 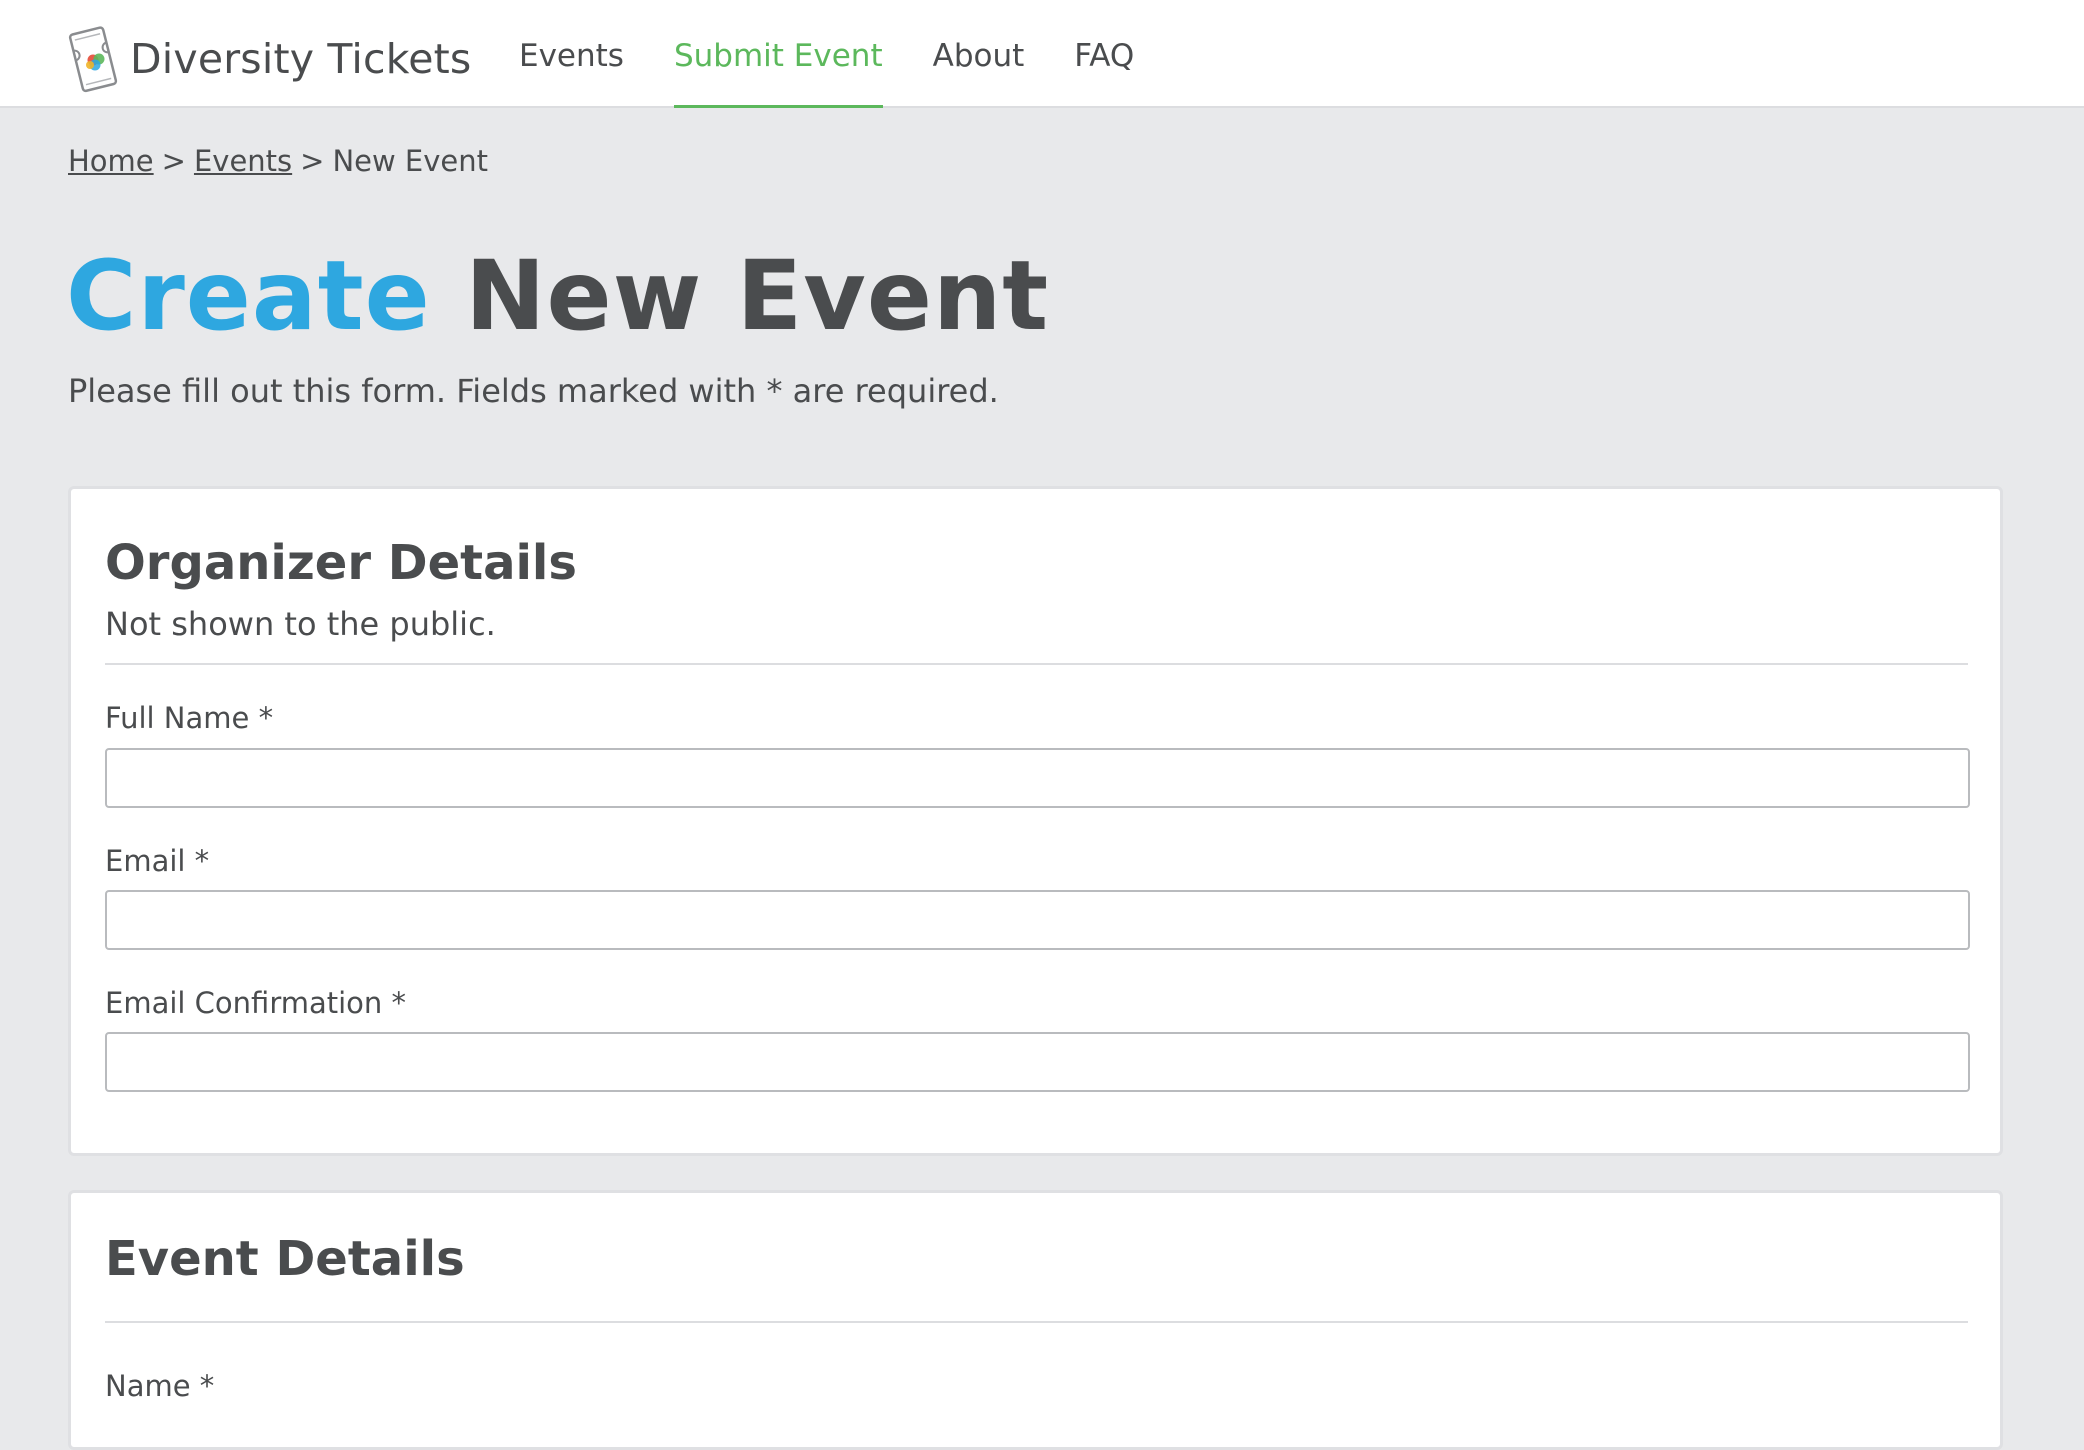 I want to click on full-name-label: Full Name *, so click(x=189, y=718).